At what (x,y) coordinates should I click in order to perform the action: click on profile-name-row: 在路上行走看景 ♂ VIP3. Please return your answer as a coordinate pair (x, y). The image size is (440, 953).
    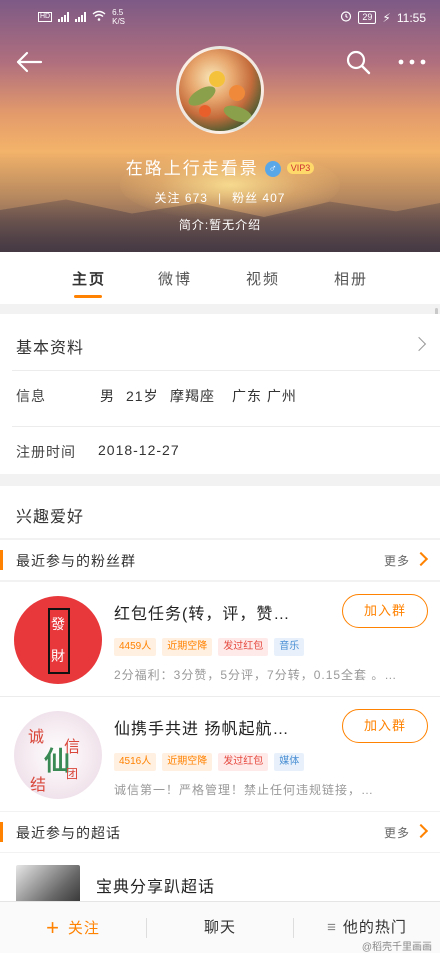
    Looking at the image, I should click on (220, 166).